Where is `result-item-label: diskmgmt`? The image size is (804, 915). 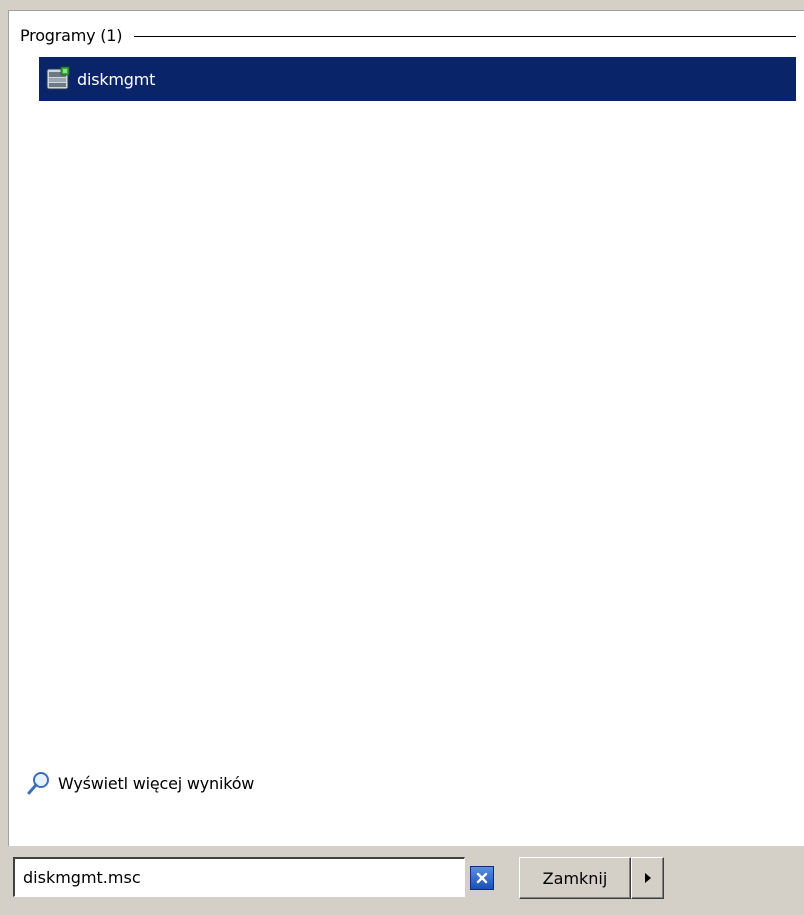
result-item-label: diskmgmt is located at coordinates (116, 79).